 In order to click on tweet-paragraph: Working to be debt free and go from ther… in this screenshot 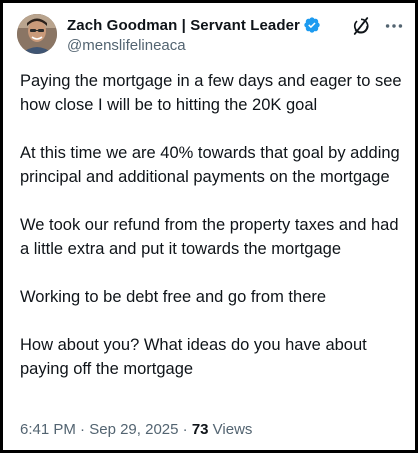, I will do `click(173, 297)`.